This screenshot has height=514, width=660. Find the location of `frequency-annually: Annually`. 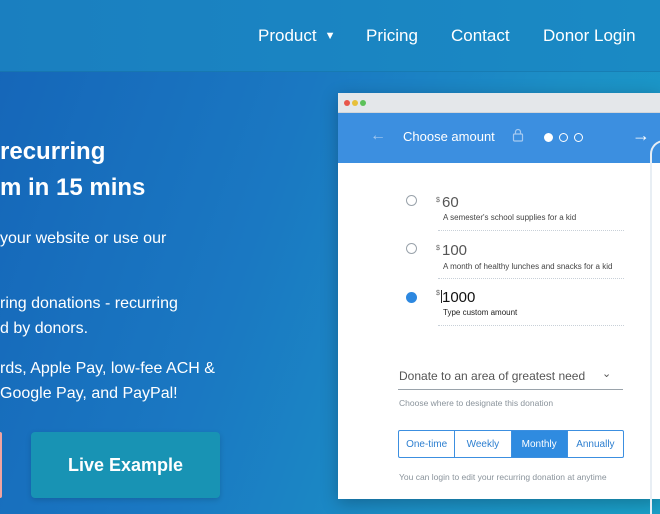

frequency-annually: Annually is located at coordinates (595, 444).